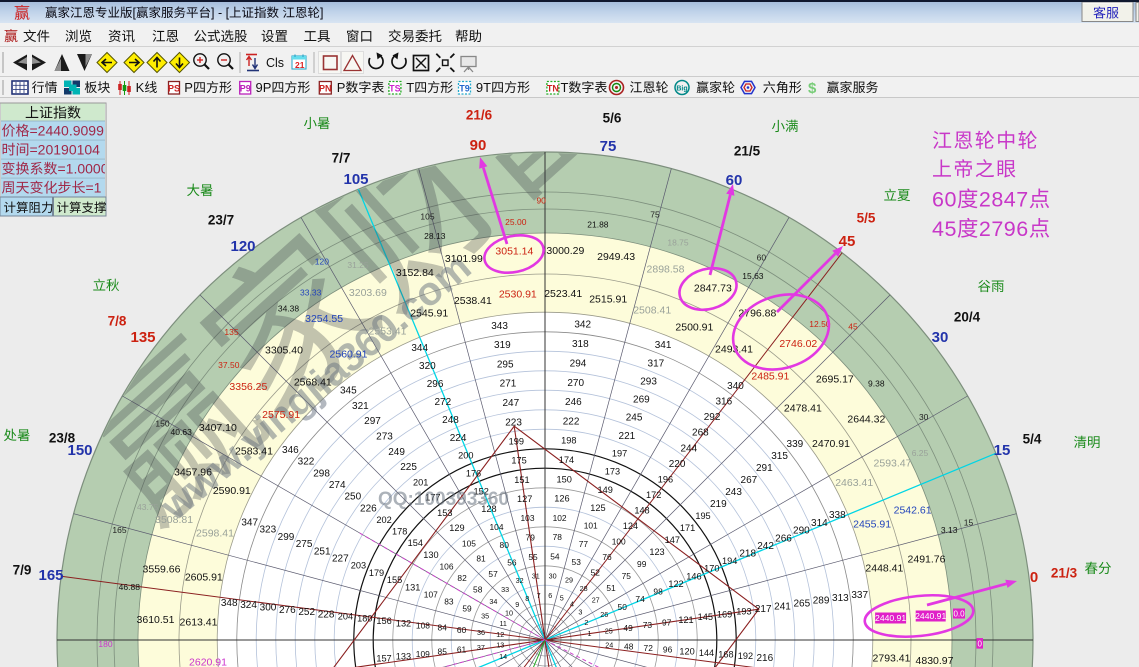 This screenshot has width=1139, height=667. I want to click on svg-text: 2485.91, so click(770, 377).